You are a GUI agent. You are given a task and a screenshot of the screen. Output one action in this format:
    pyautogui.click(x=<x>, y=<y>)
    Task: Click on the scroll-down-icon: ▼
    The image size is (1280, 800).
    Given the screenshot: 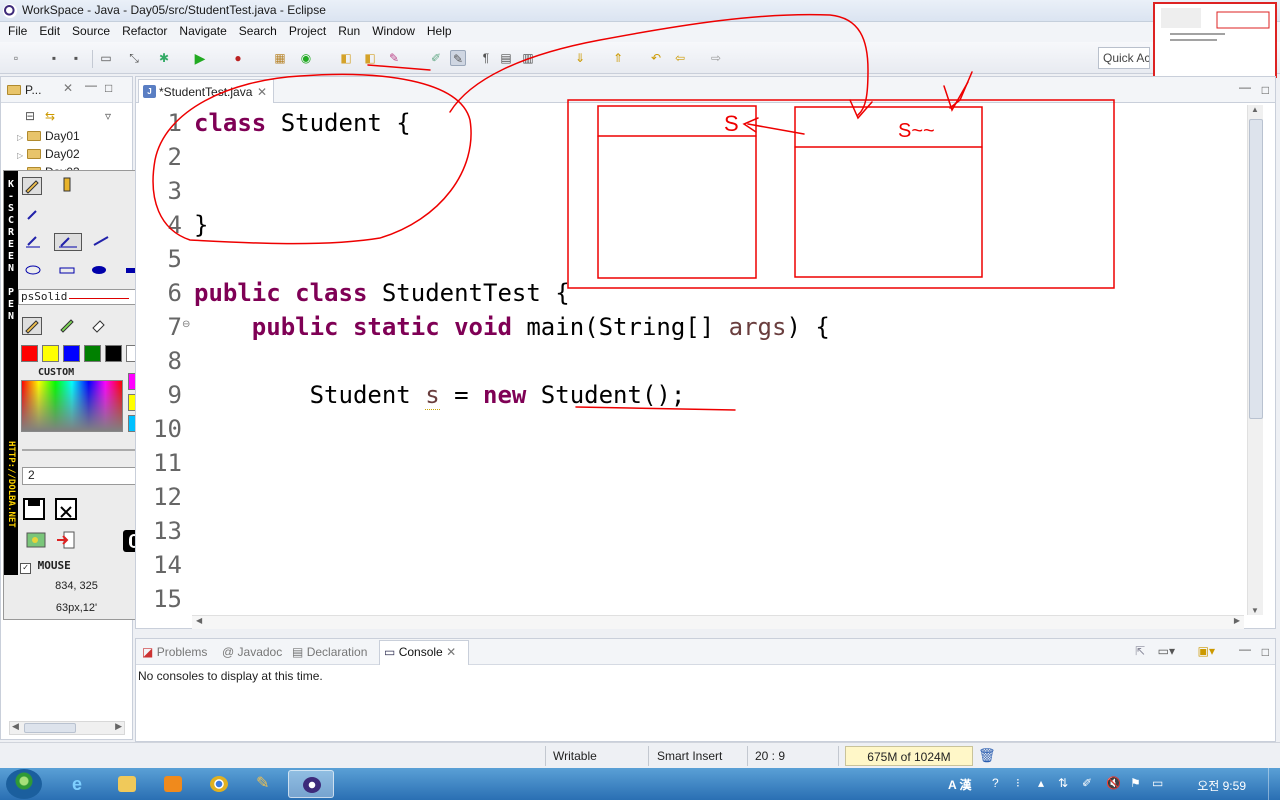 What is the action you would take?
    pyautogui.click(x=1255, y=610)
    